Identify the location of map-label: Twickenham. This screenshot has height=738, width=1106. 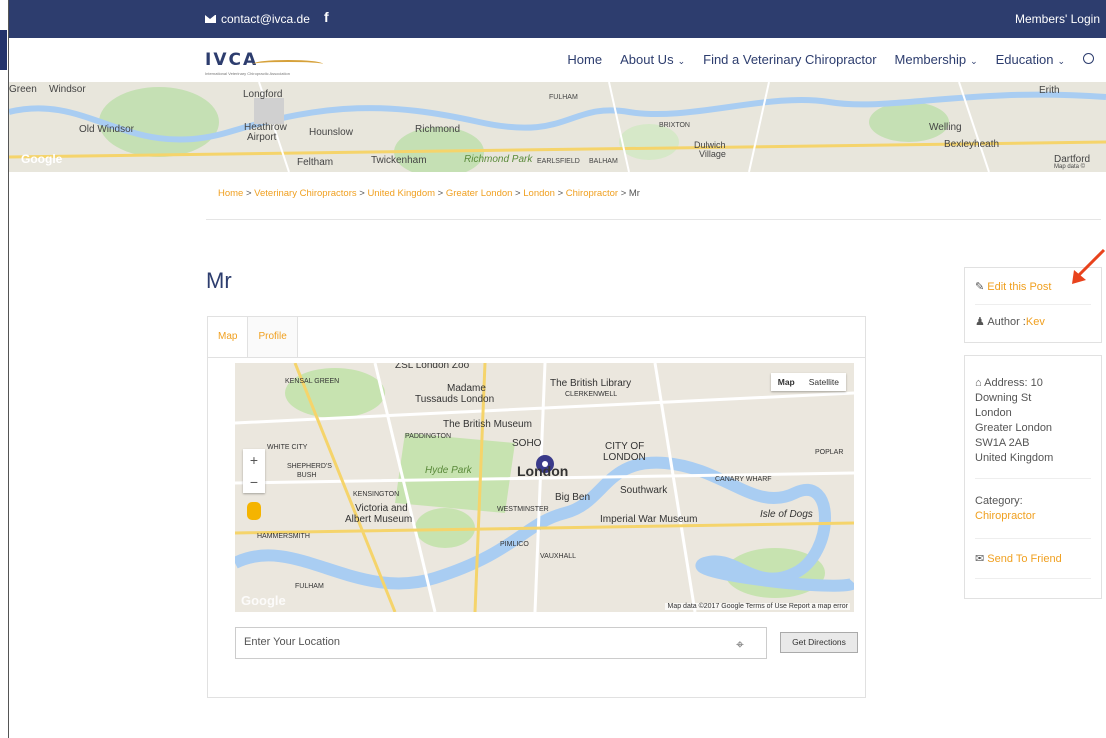
(399, 160).